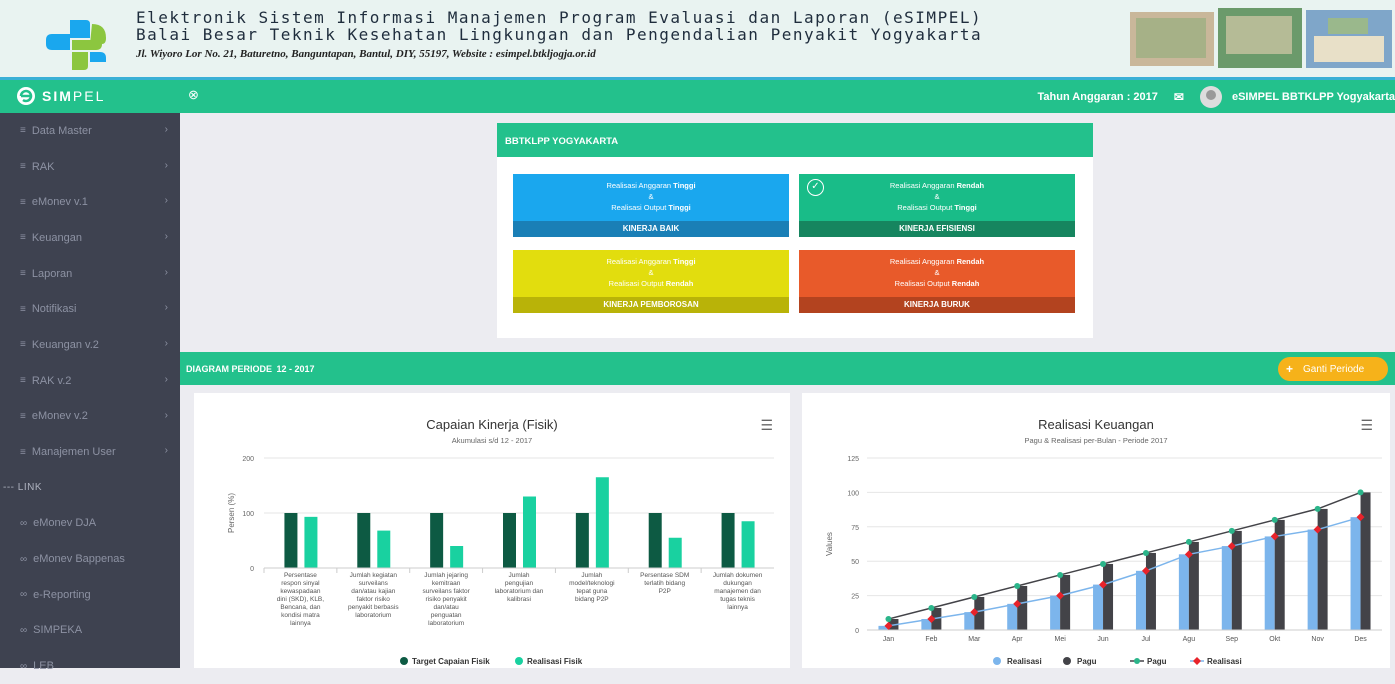  What do you see at coordinates (90, 345) in the screenshot?
I see `sidebar-item-keuangan-v-2: ≡ Keuangan v.2 ›` at bounding box center [90, 345].